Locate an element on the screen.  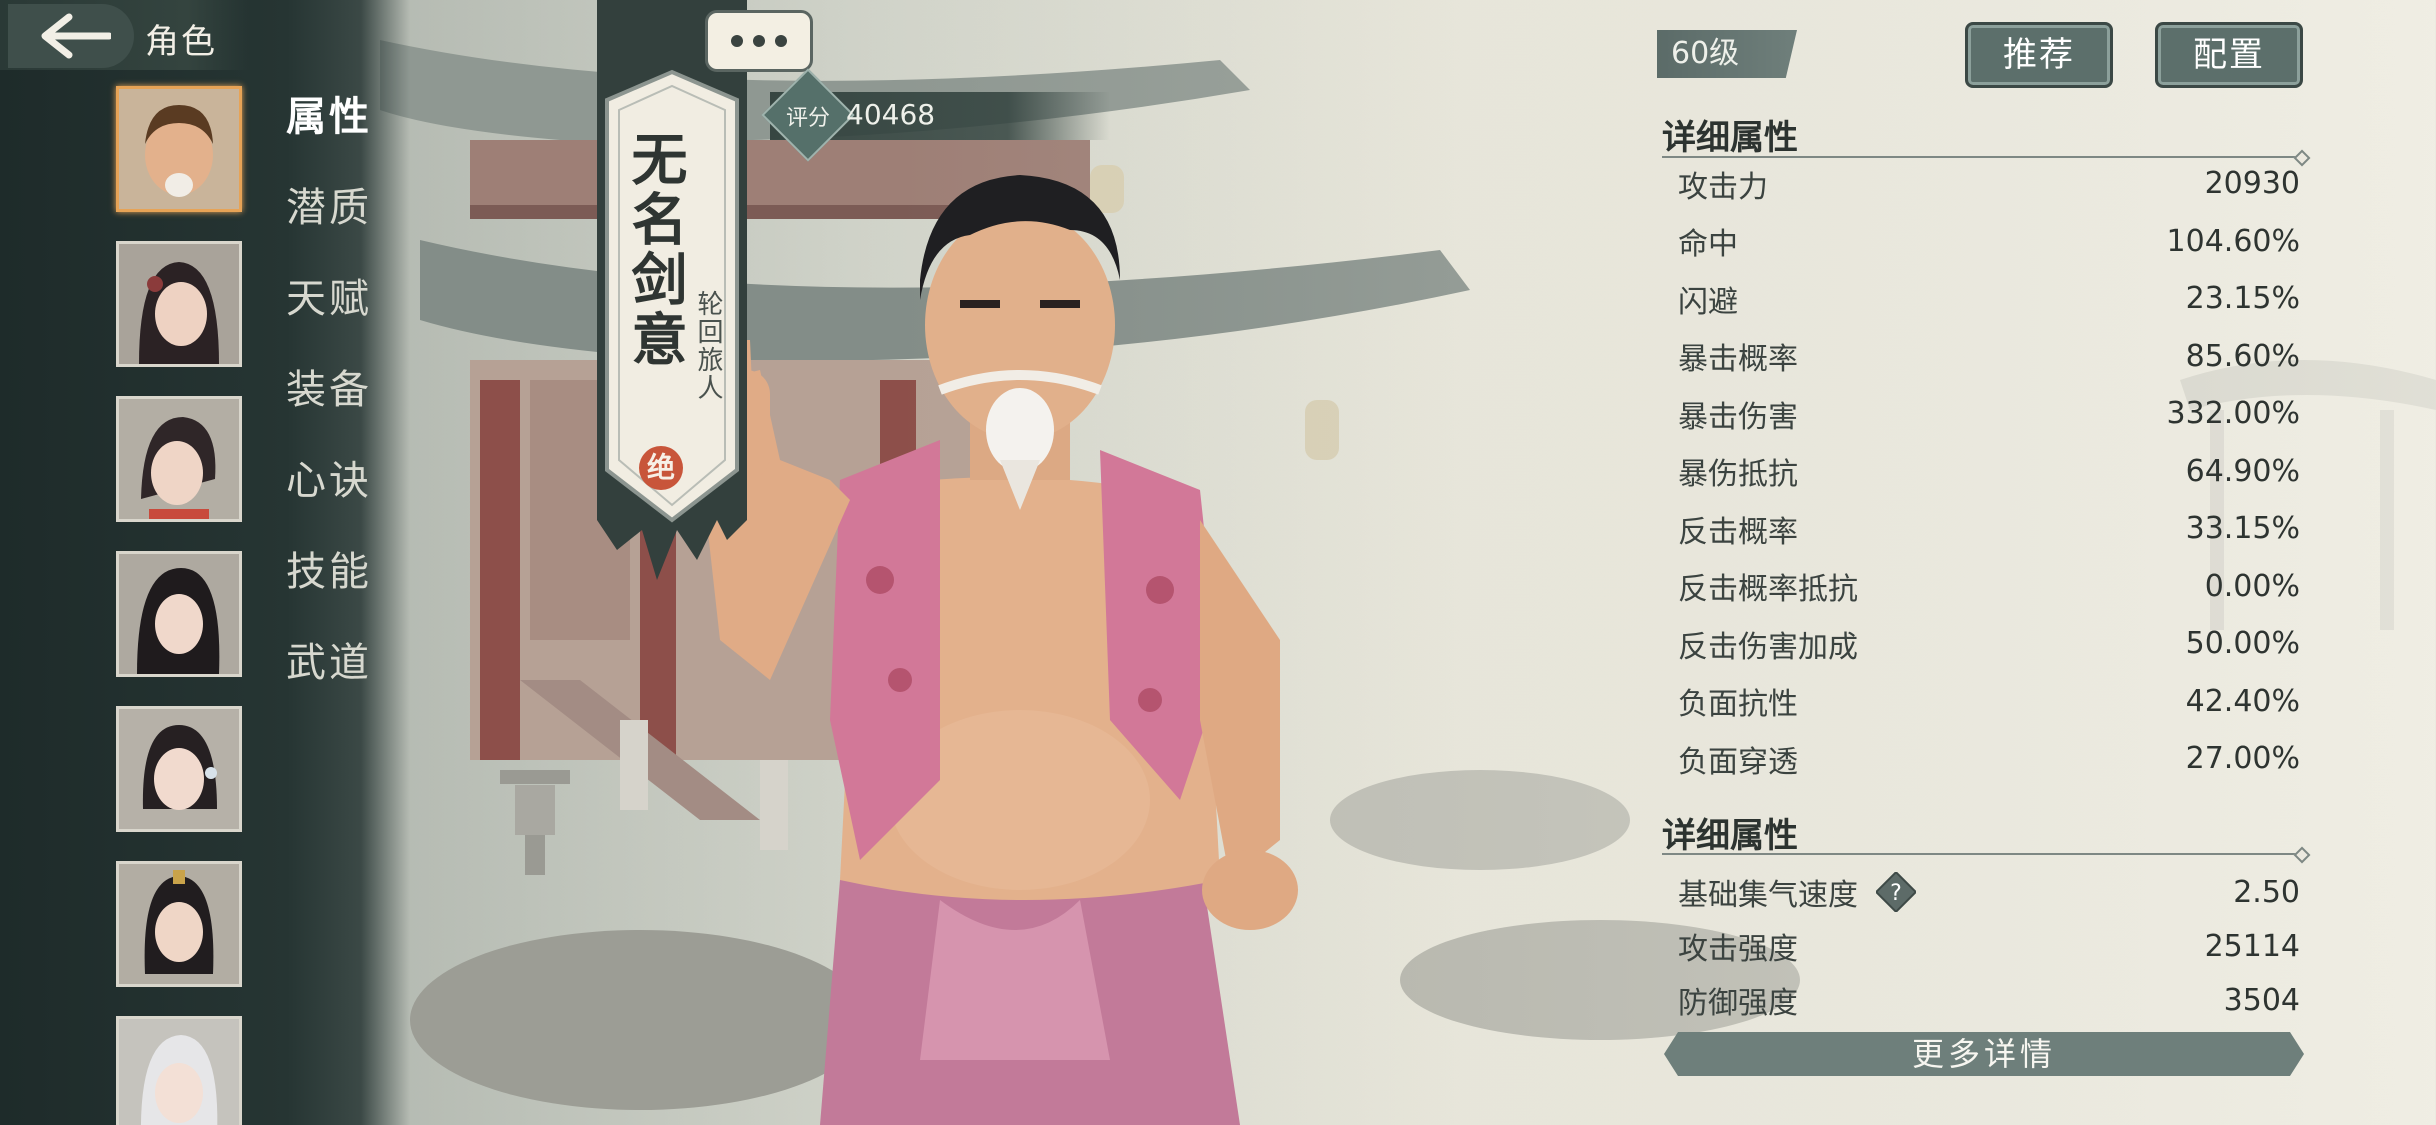
stat-value: 64.90% is located at coordinates (2242, 471).